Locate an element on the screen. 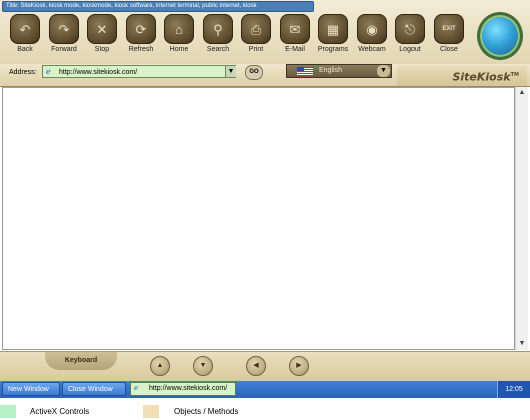  legend-label-objects: Objects / Methods is located at coordinates (206, 411).